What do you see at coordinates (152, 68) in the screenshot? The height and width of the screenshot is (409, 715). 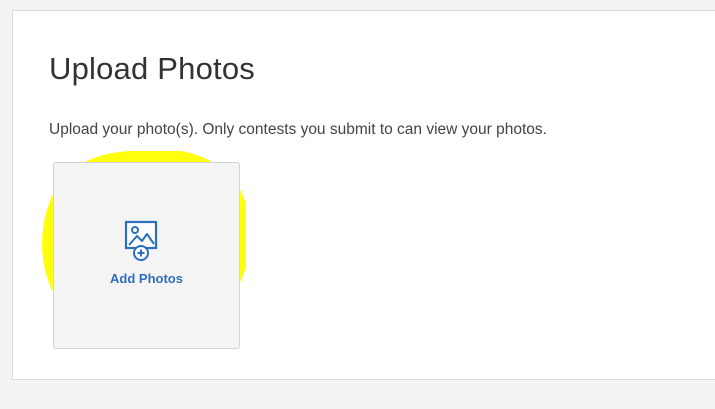 I see `page-title: Upload Photos` at bounding box center [152, 68].